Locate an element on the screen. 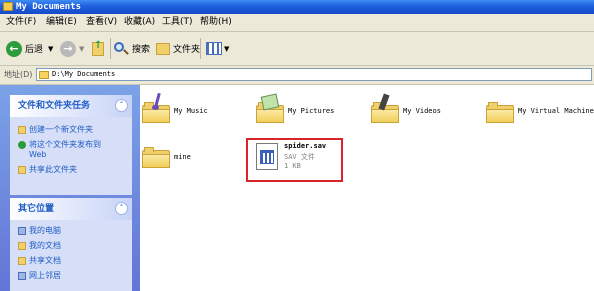  videos-folder-icon is located at coordinates (385, 108).